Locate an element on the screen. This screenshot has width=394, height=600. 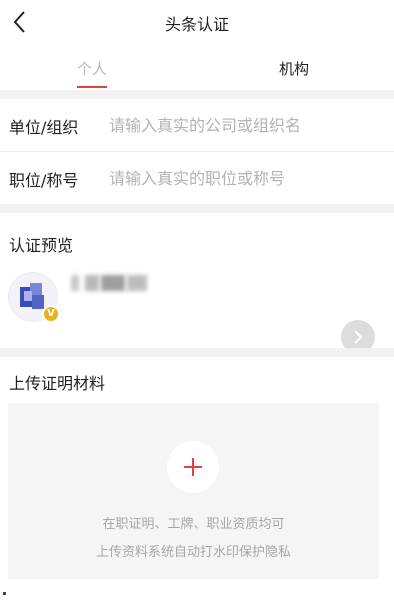
verified-badge: V is located at coordinates (51, 314).